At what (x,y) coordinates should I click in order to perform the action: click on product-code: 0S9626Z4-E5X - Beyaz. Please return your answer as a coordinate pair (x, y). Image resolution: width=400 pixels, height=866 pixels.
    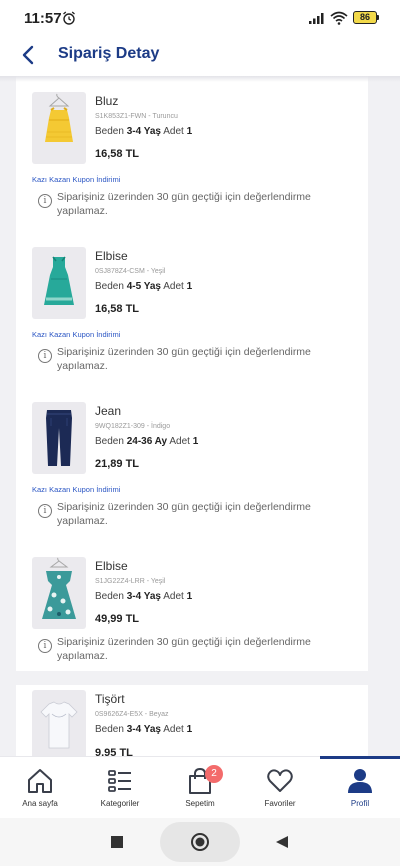
    Looking at the image, I should click on (132, 714).